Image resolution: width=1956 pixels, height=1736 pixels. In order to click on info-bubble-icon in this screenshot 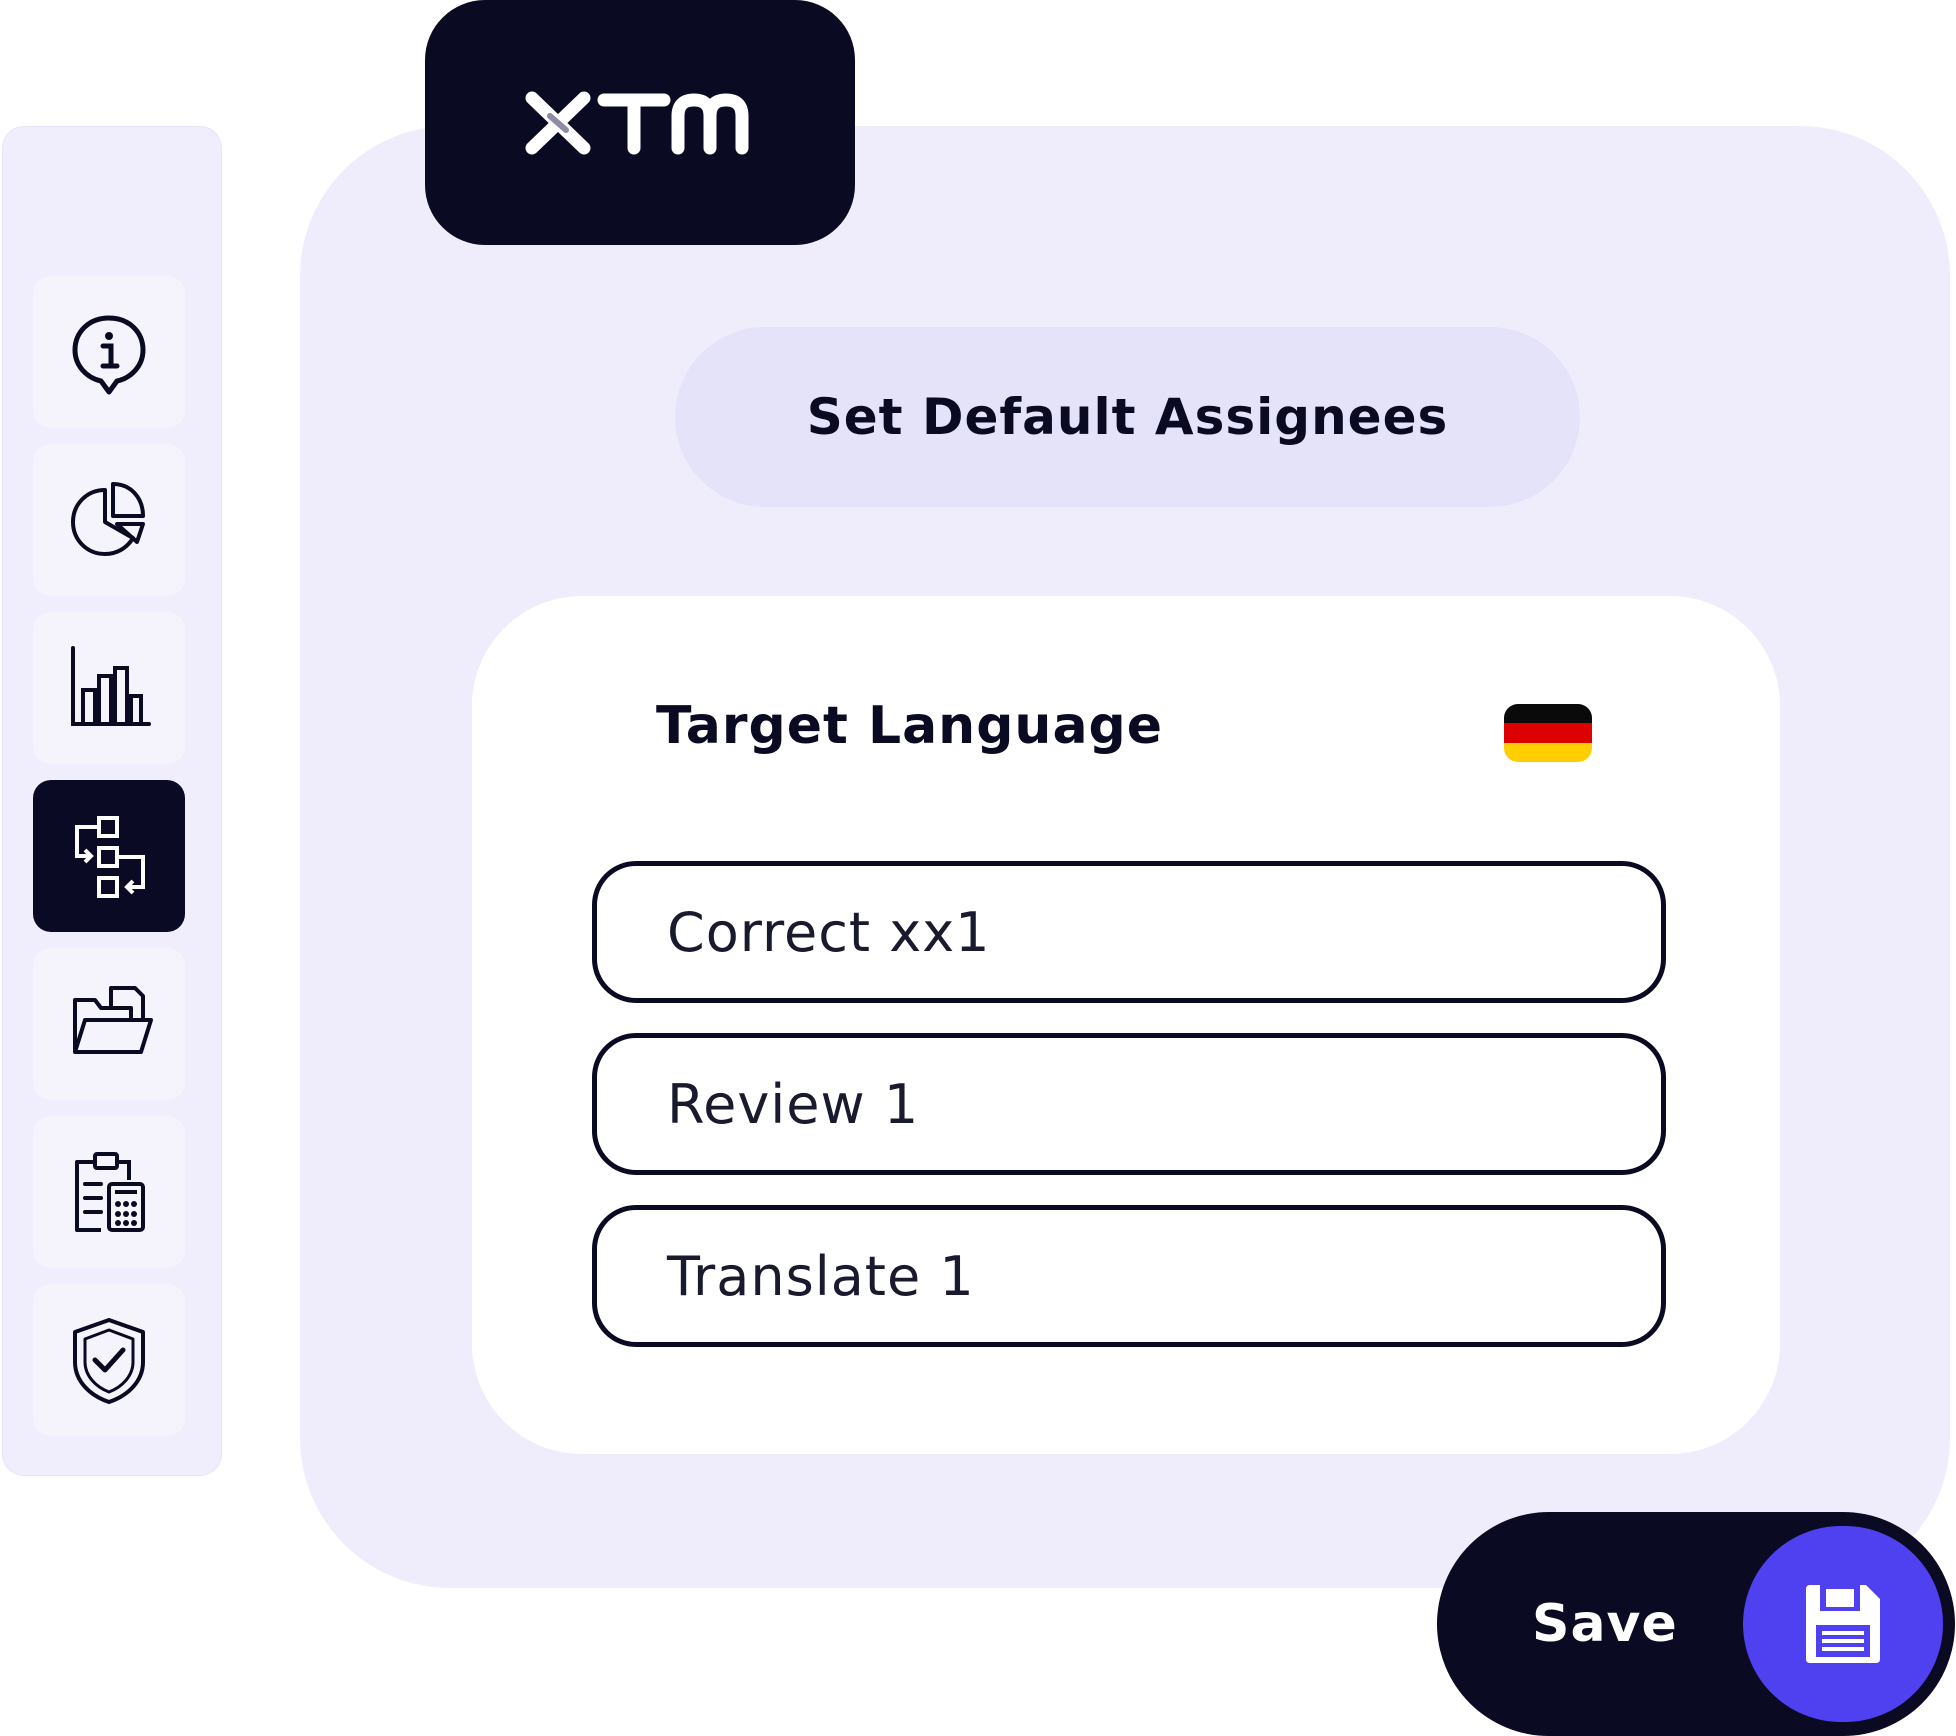, I will do `click(109, 355)`.